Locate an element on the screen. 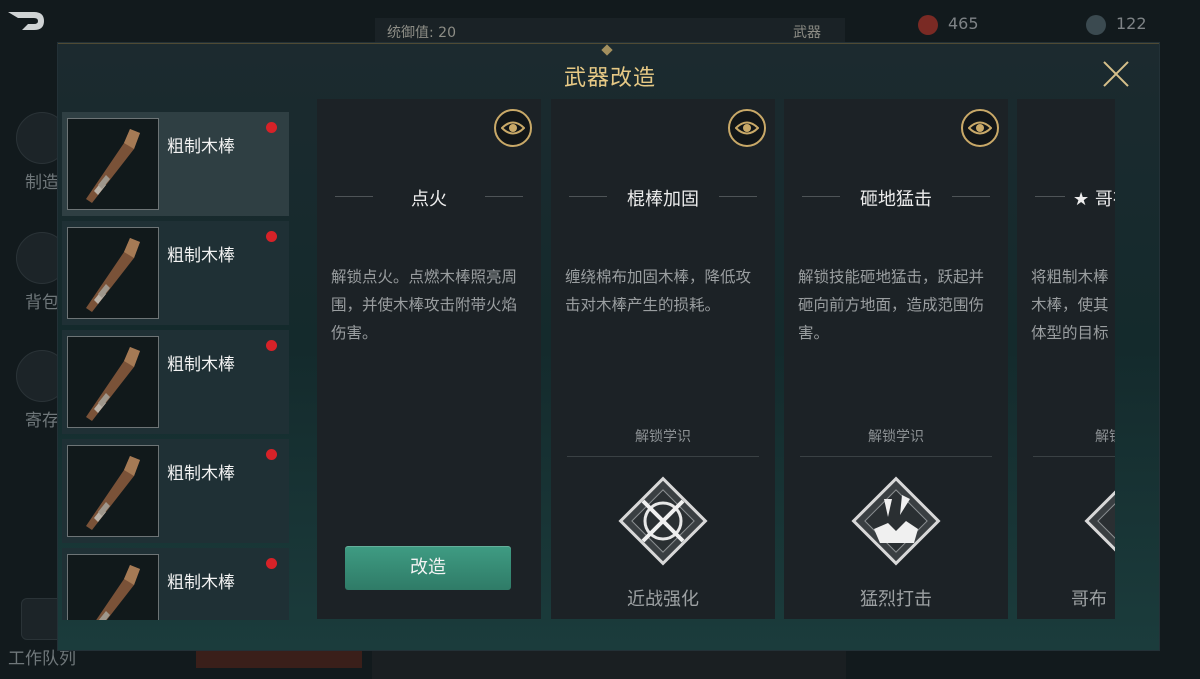 This screenshot has width=1200, height=679. card-description: 缠绕棉布加固木棒，降低攻击对木棒产生的损耗。 is located at coordinates (658, 291).